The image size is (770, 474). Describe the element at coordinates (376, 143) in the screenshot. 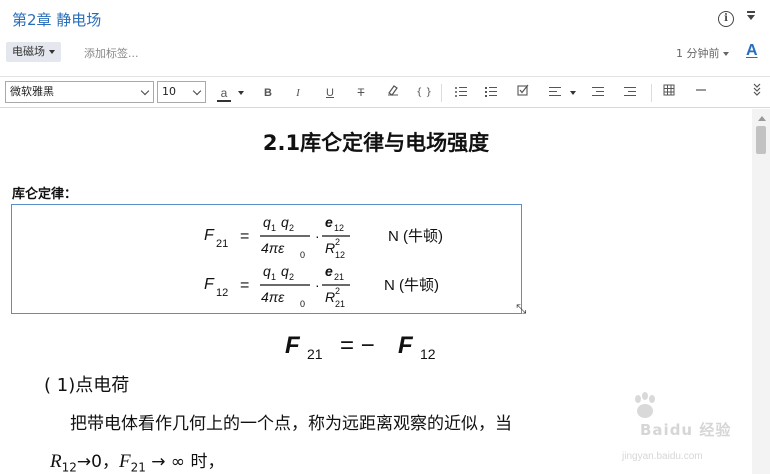

I see `document-heading: 2.1库仑定律与电场强度` at that location.